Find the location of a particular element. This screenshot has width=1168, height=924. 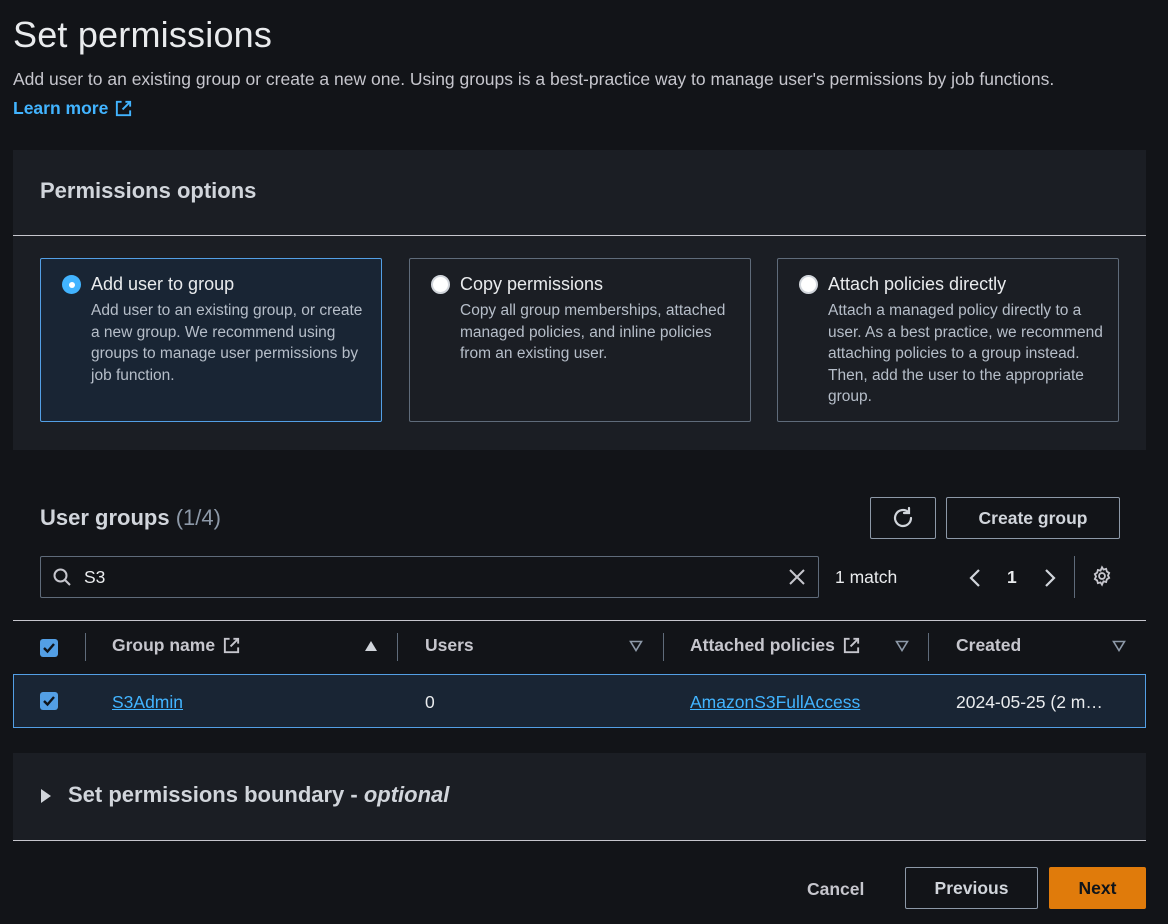

gear-icon is located at coordinates (1102, 576).